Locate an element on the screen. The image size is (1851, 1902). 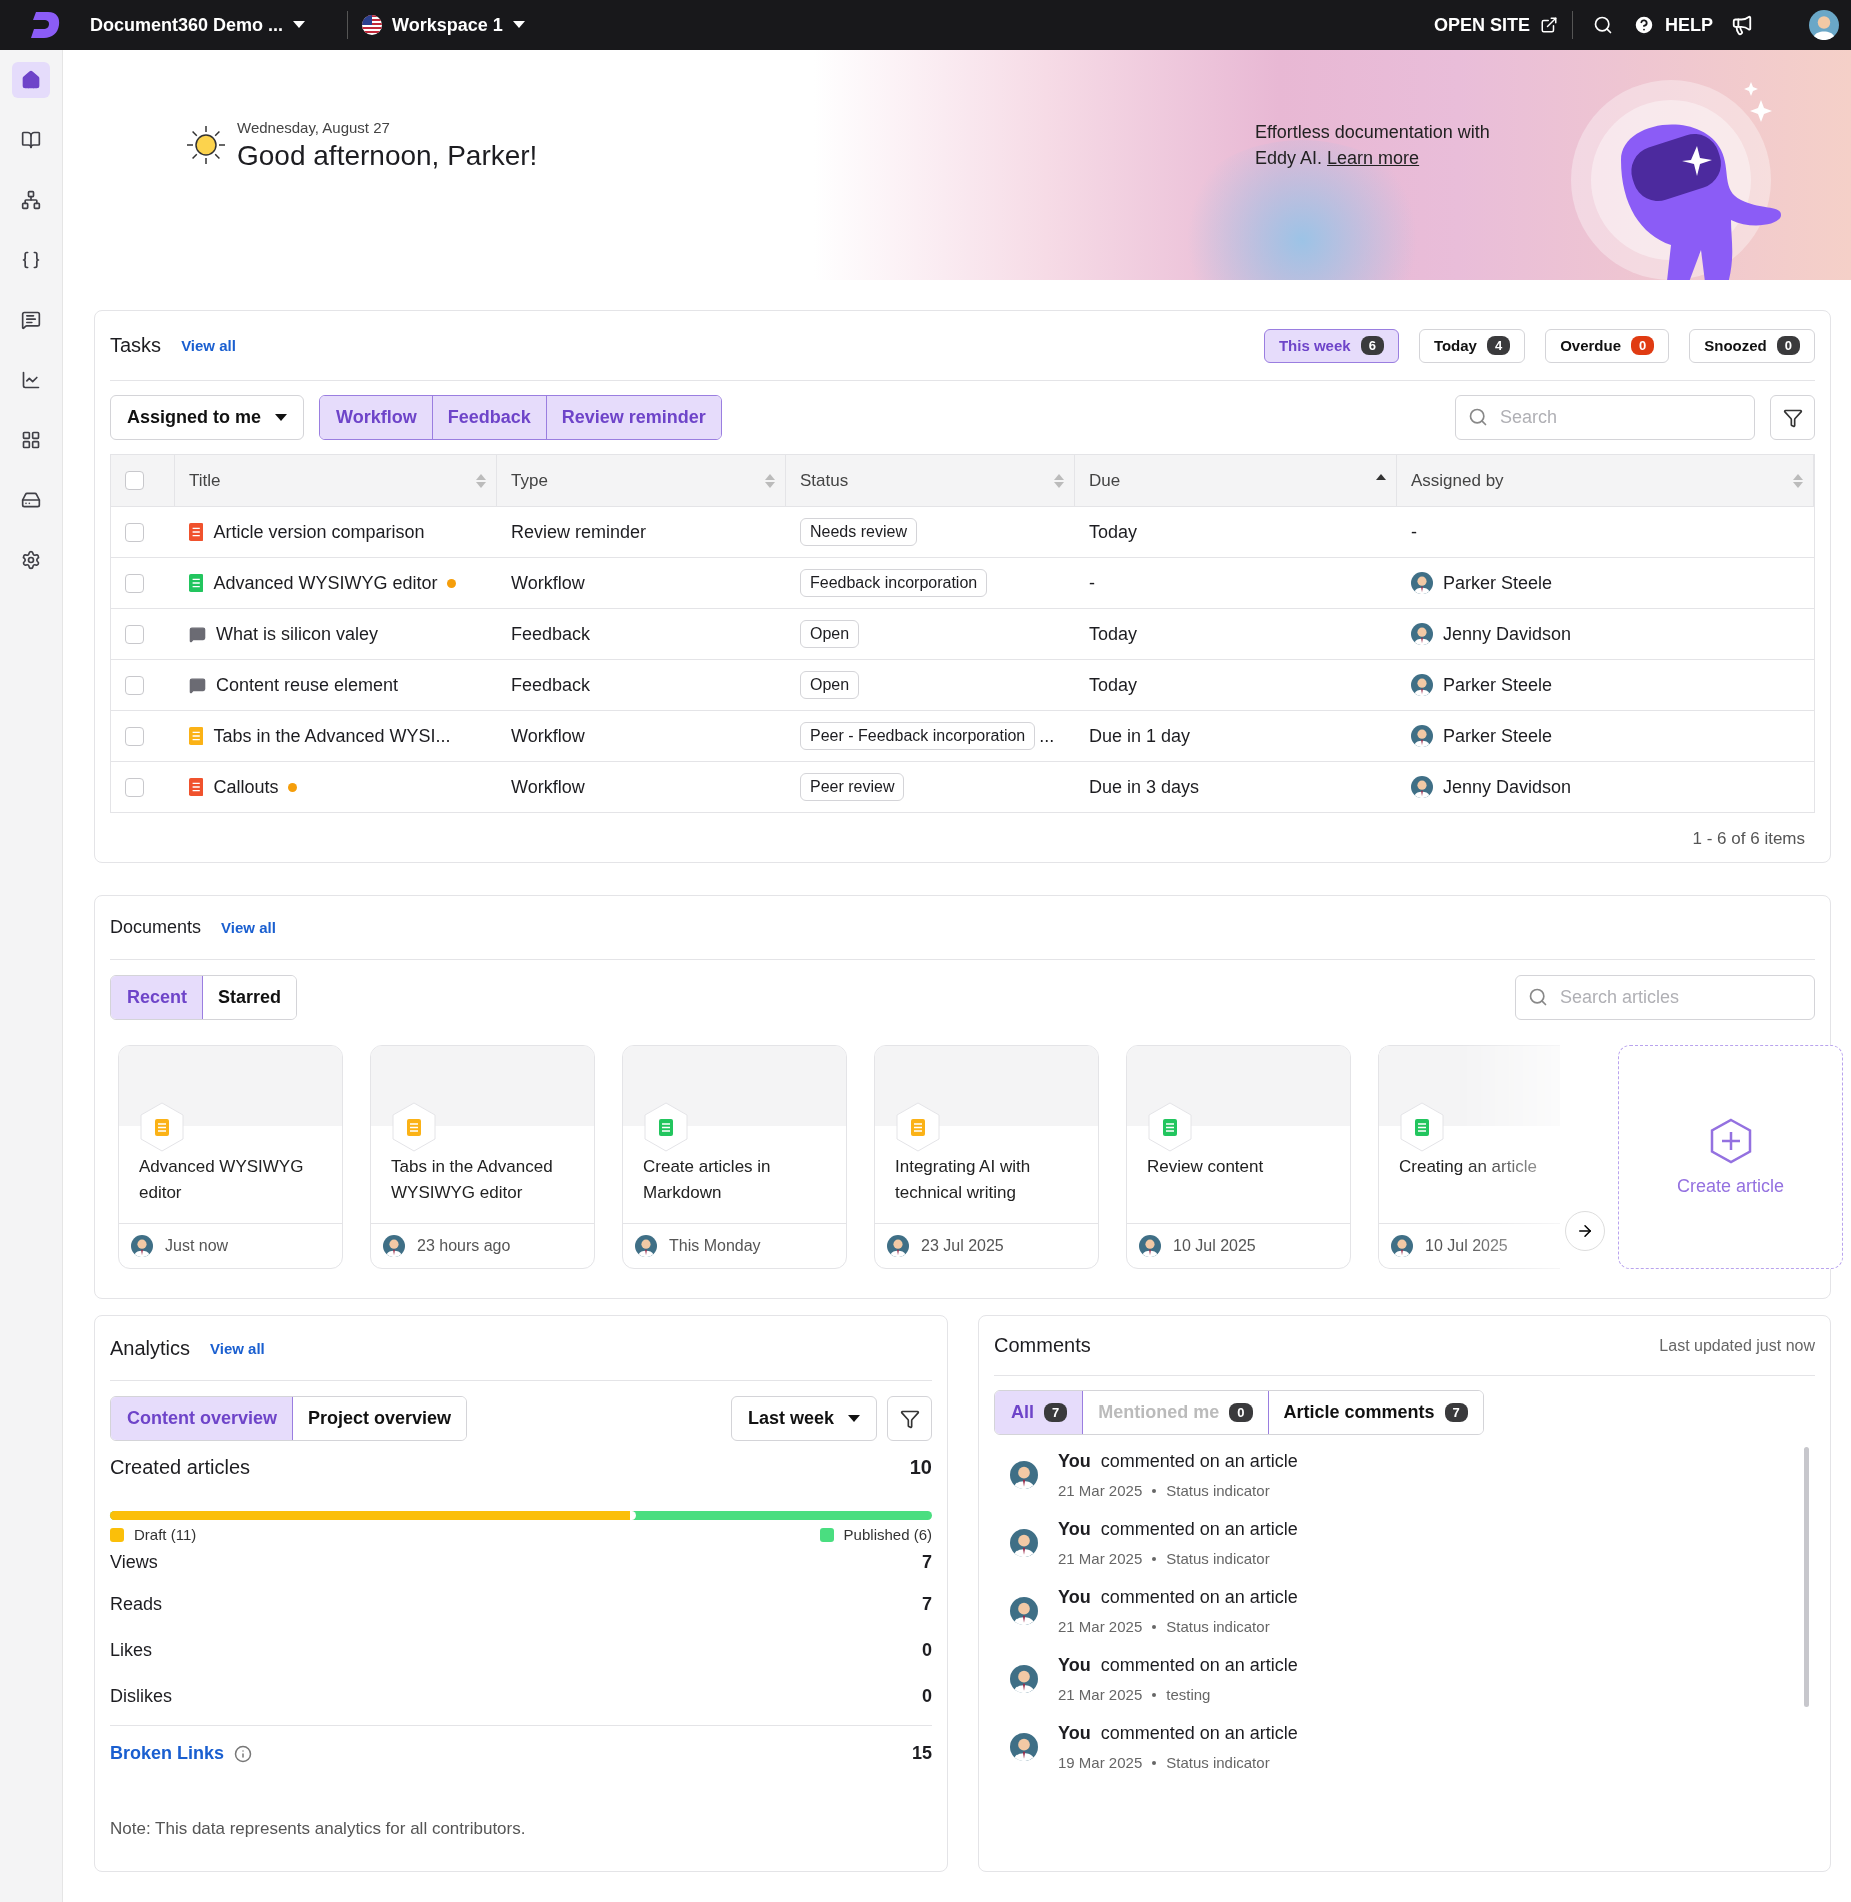
comment-date: 21 Mar 2025 is located at coordinates (1100, 1626).